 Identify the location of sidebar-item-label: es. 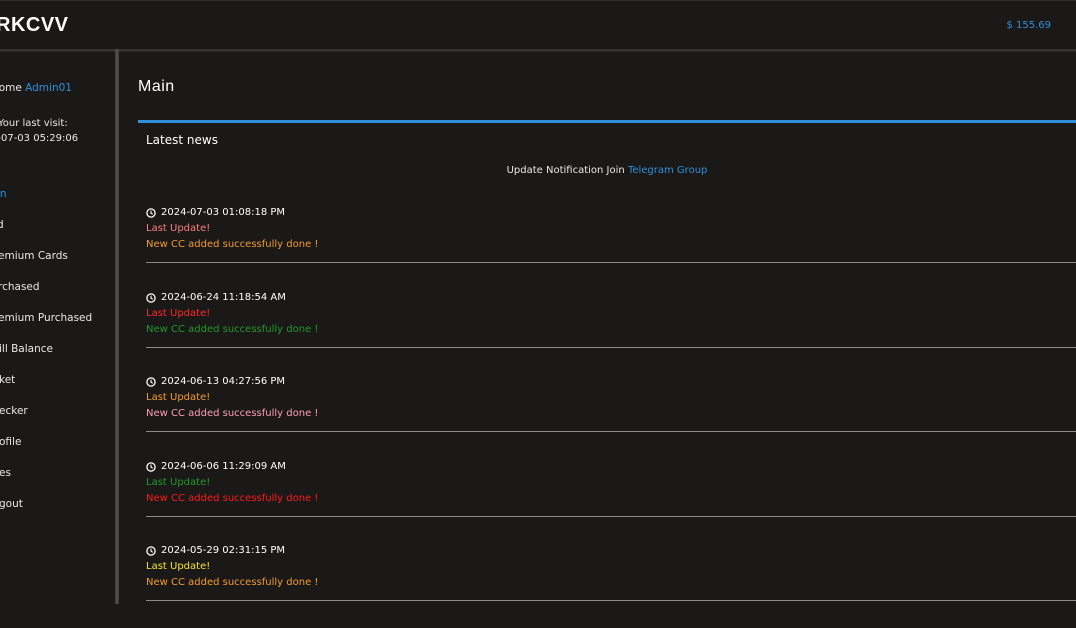
(5, 473).